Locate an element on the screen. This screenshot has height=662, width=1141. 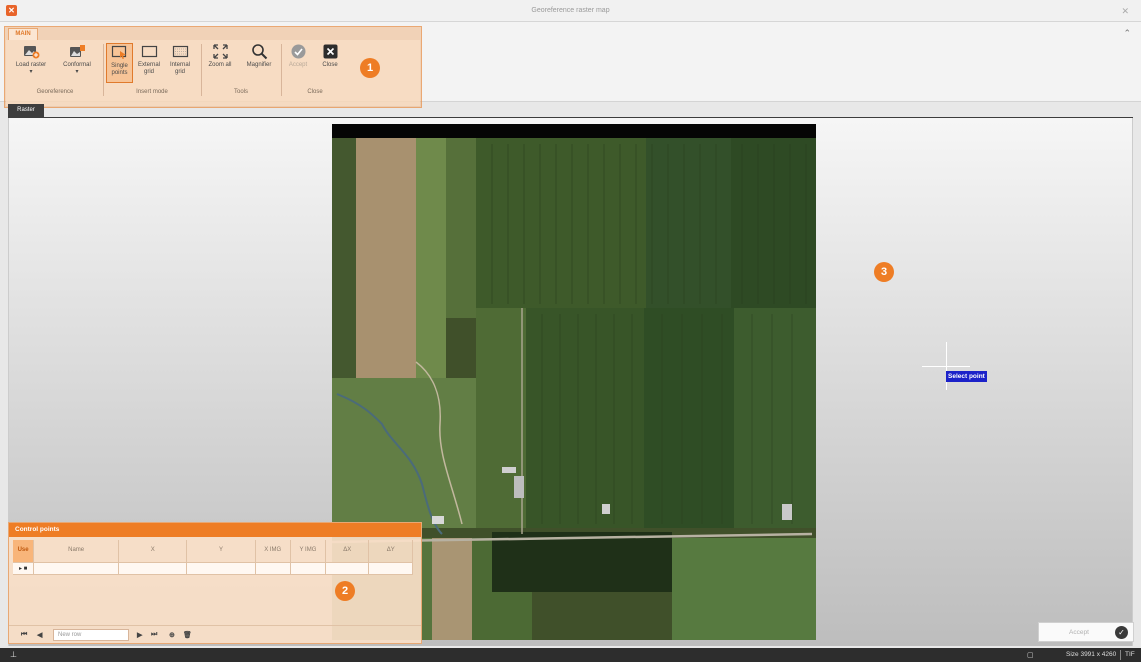
accept-ribbon-label: Accept is located at coordinates (298, 65).